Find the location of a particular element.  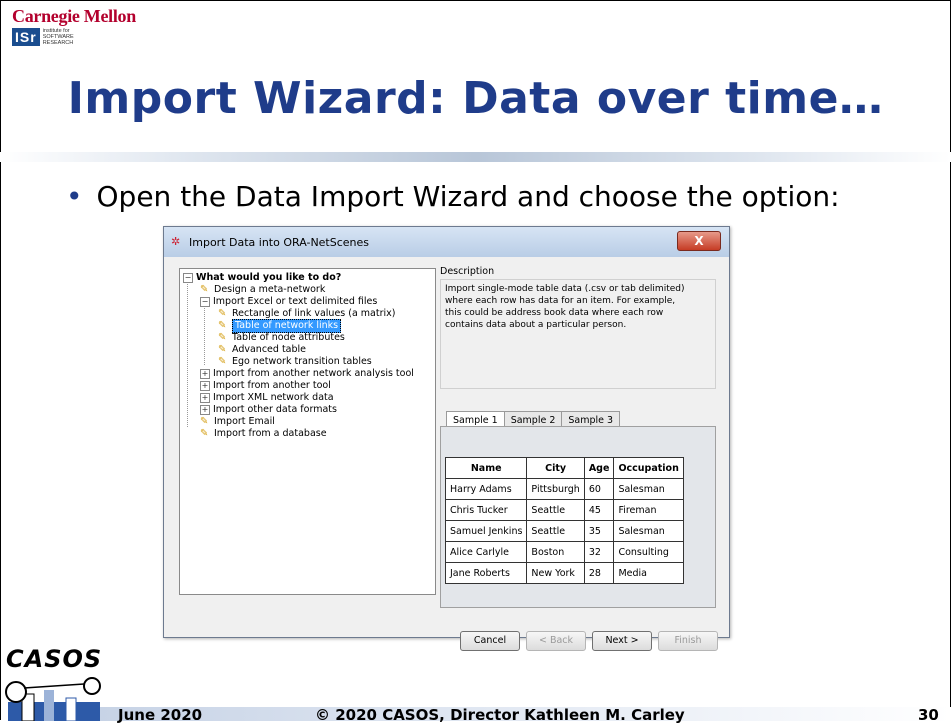

isr-logo: ISr institute for SOFTWARE RESEARCH is located at coordinates (43, 37).